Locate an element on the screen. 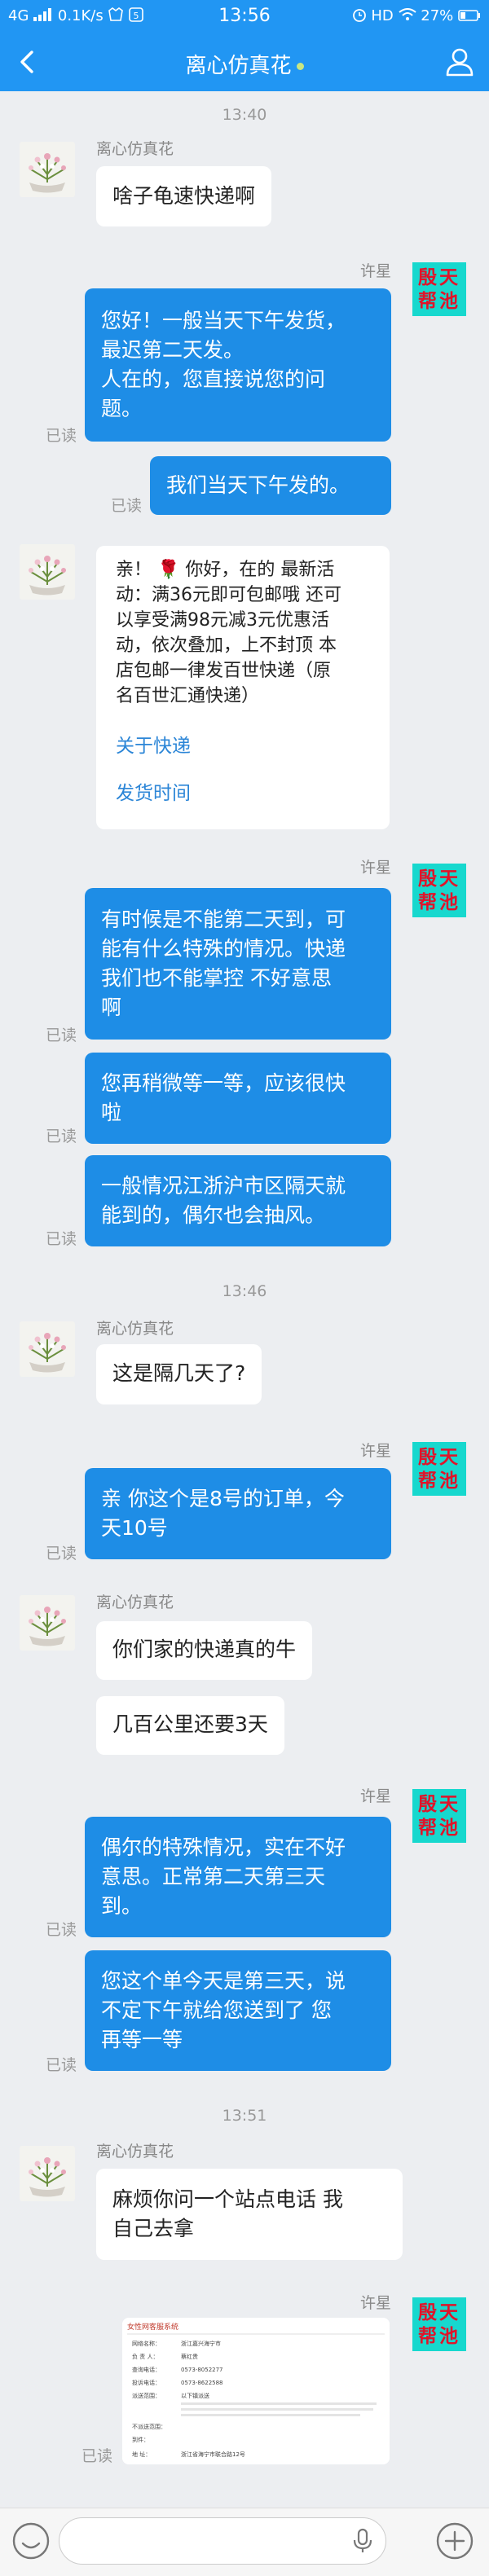 The width and height of the screenshot is (489, 2576). message-line: 再等一等 is located at coordinates (142, 2039).